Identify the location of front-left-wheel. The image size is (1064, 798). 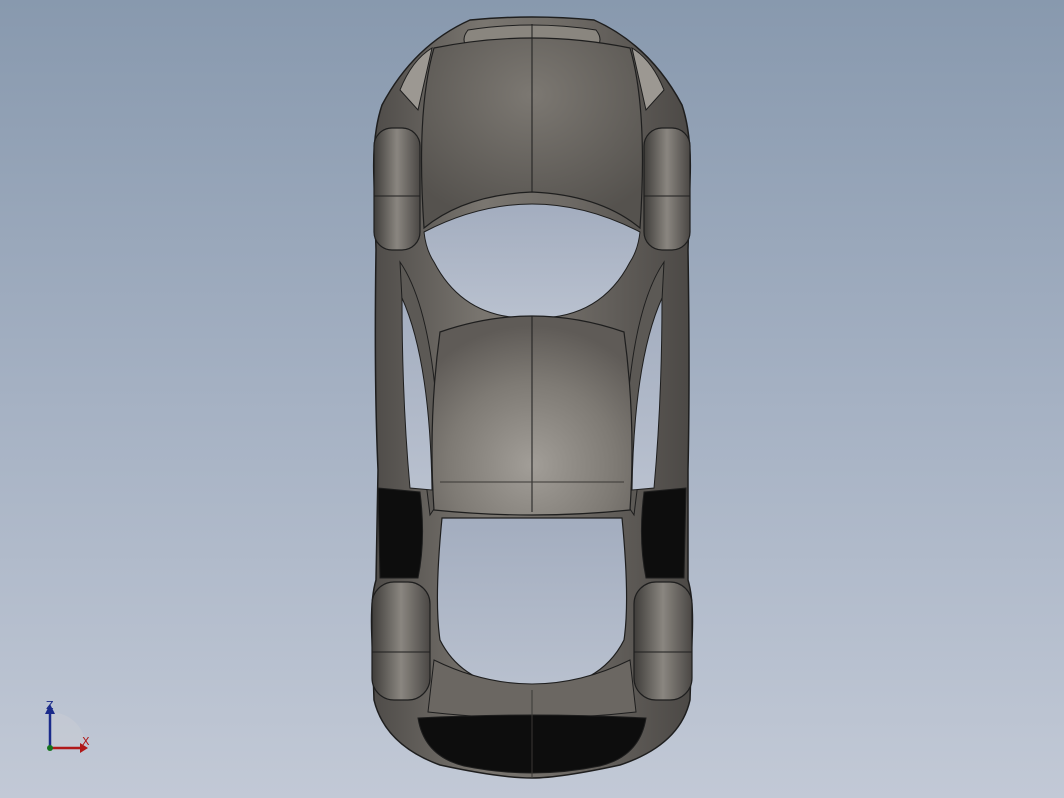
(397, 189).